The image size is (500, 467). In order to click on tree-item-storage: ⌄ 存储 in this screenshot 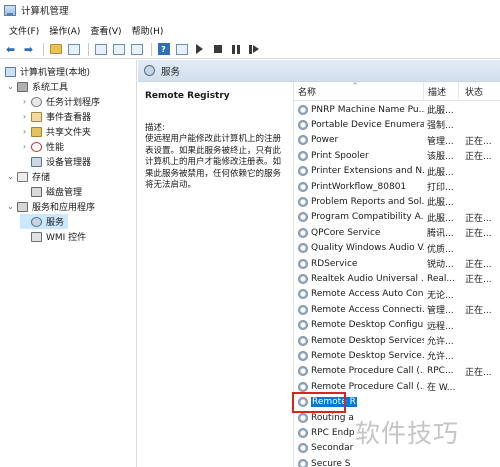, I will do `click(28, 176)`.